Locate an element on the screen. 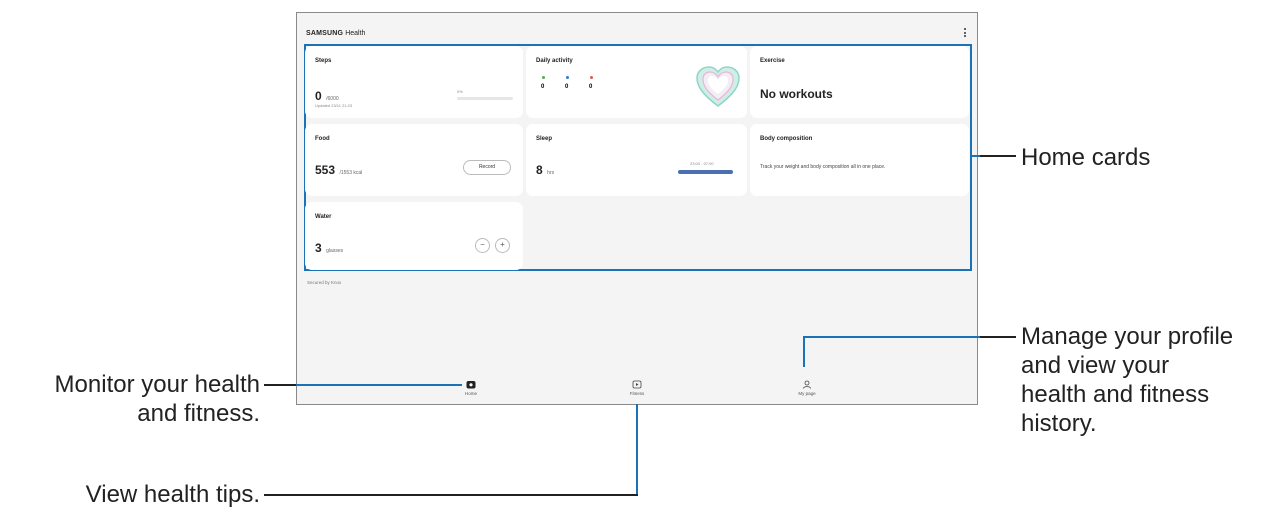 The image size is (1285, 513). food-value: 553 is located at coordinates (325, 170).